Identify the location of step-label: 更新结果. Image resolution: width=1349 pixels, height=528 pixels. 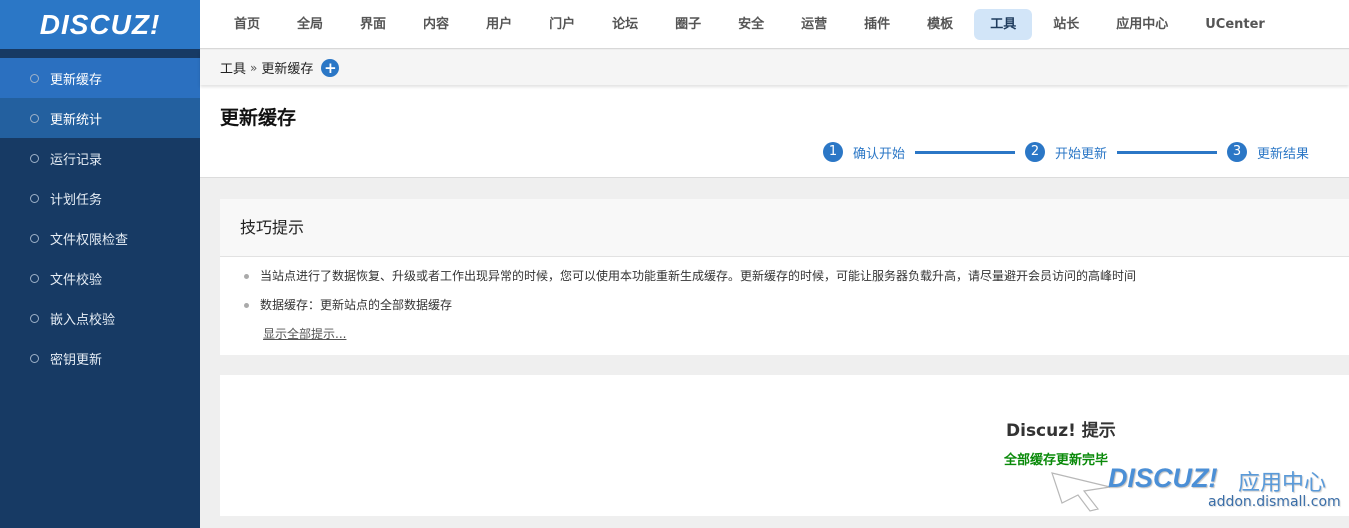
(1282, 154).